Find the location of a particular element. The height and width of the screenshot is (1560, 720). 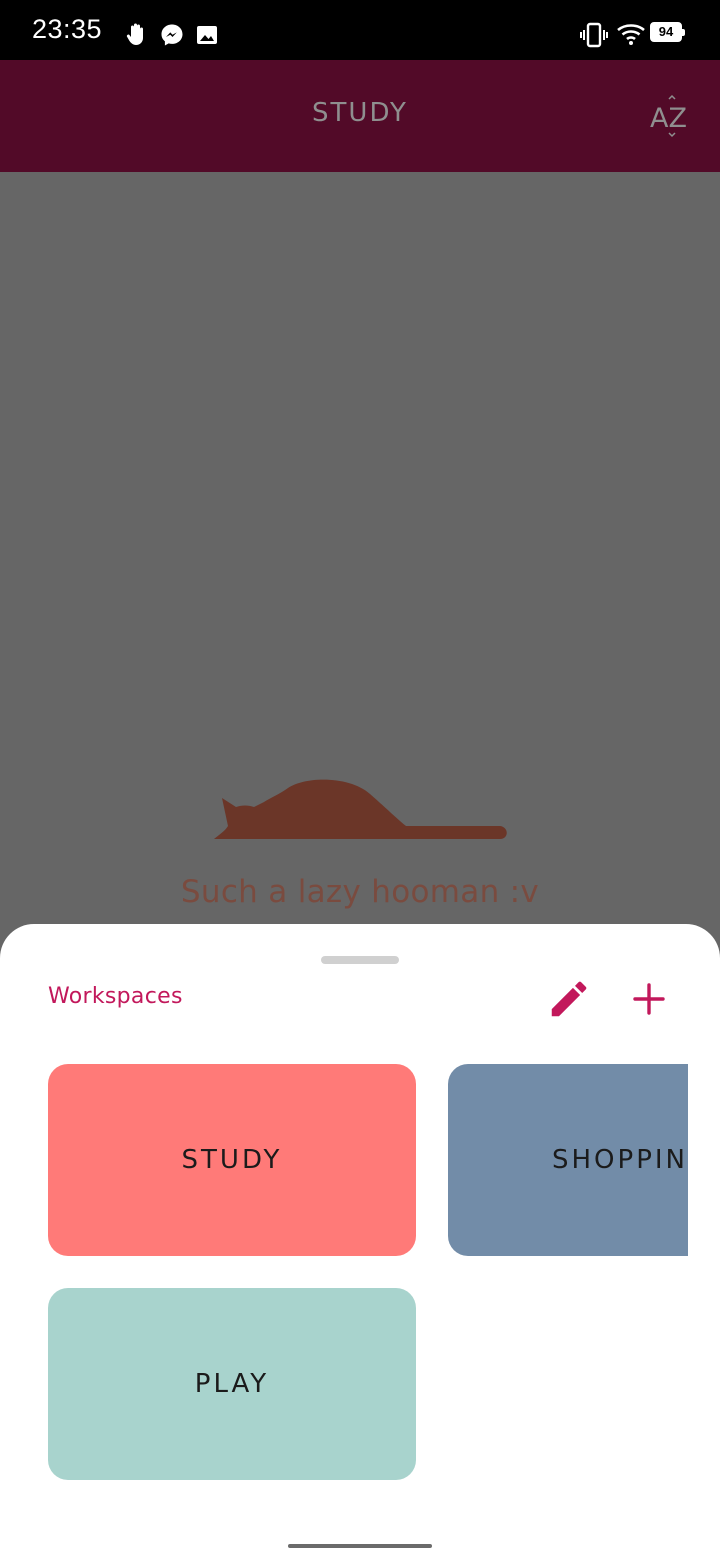

sort-label: AZ is located at coordinates (668, 118).